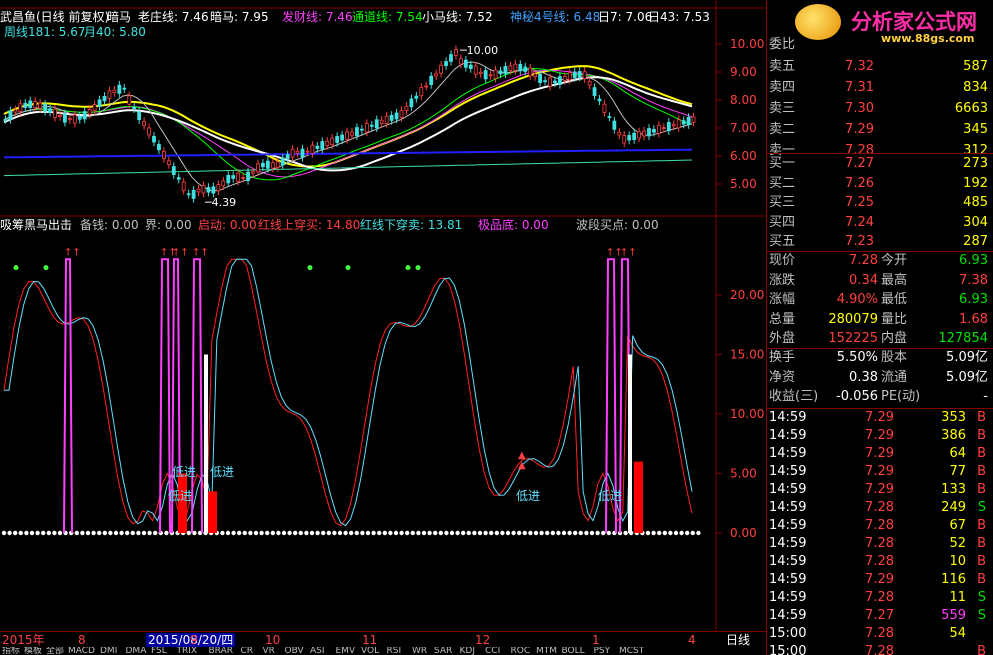  What do you see at coordinates (880, 130) in the screenshot?
I see `sell-row-3: 卖二 7.29 345` at bounding box center [880, 130].